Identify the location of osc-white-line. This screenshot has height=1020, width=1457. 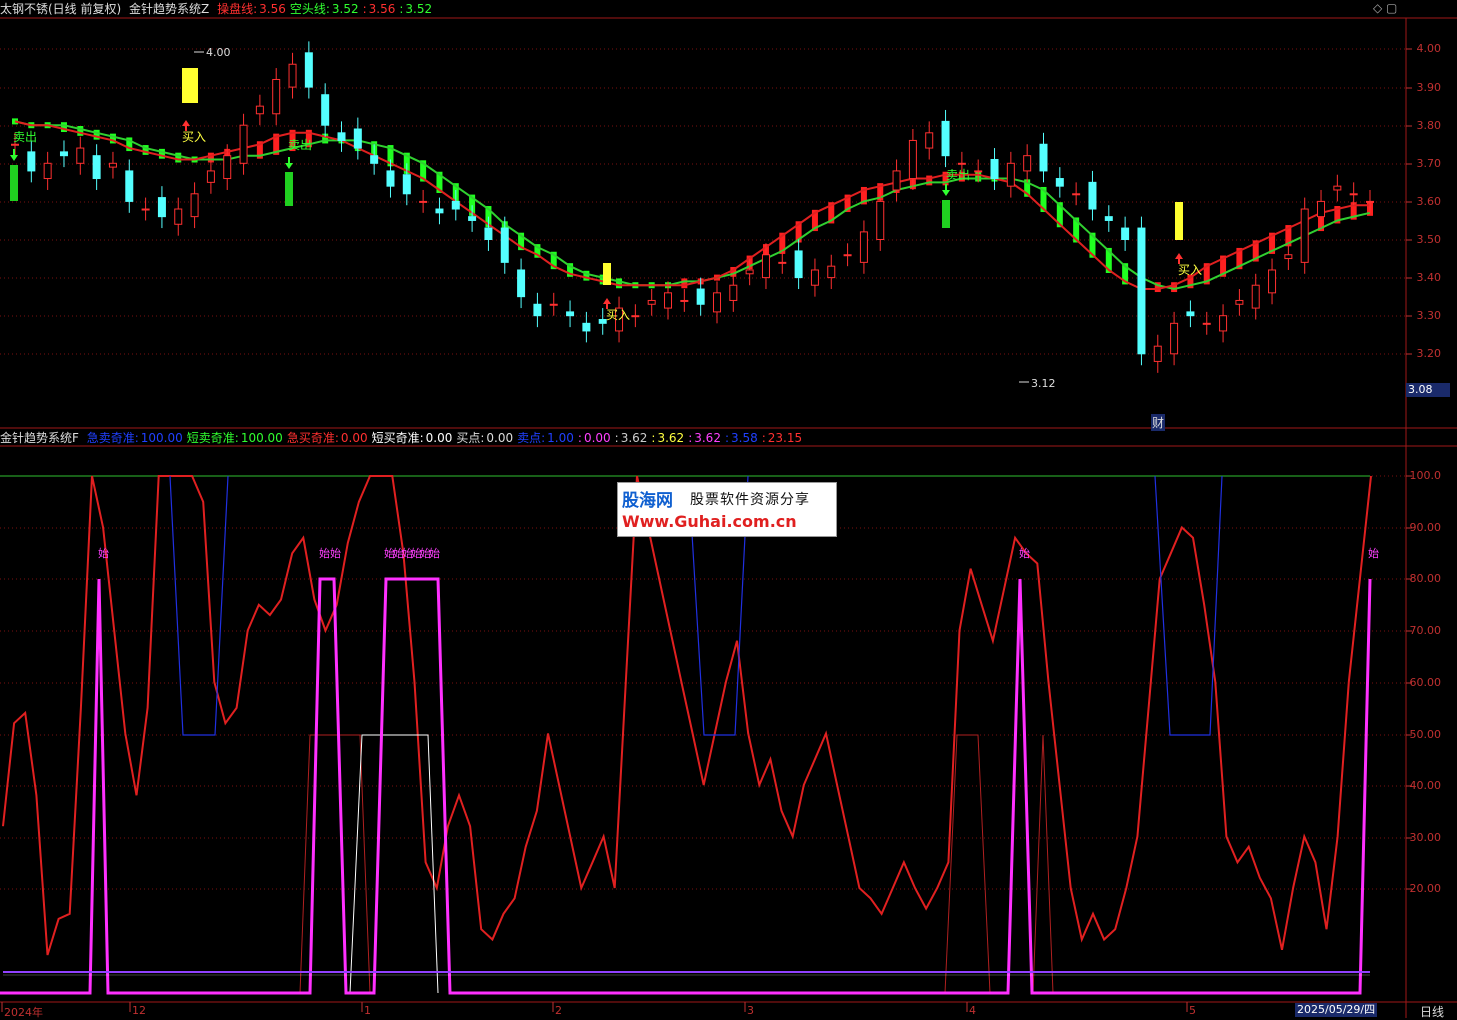
(394, 864).